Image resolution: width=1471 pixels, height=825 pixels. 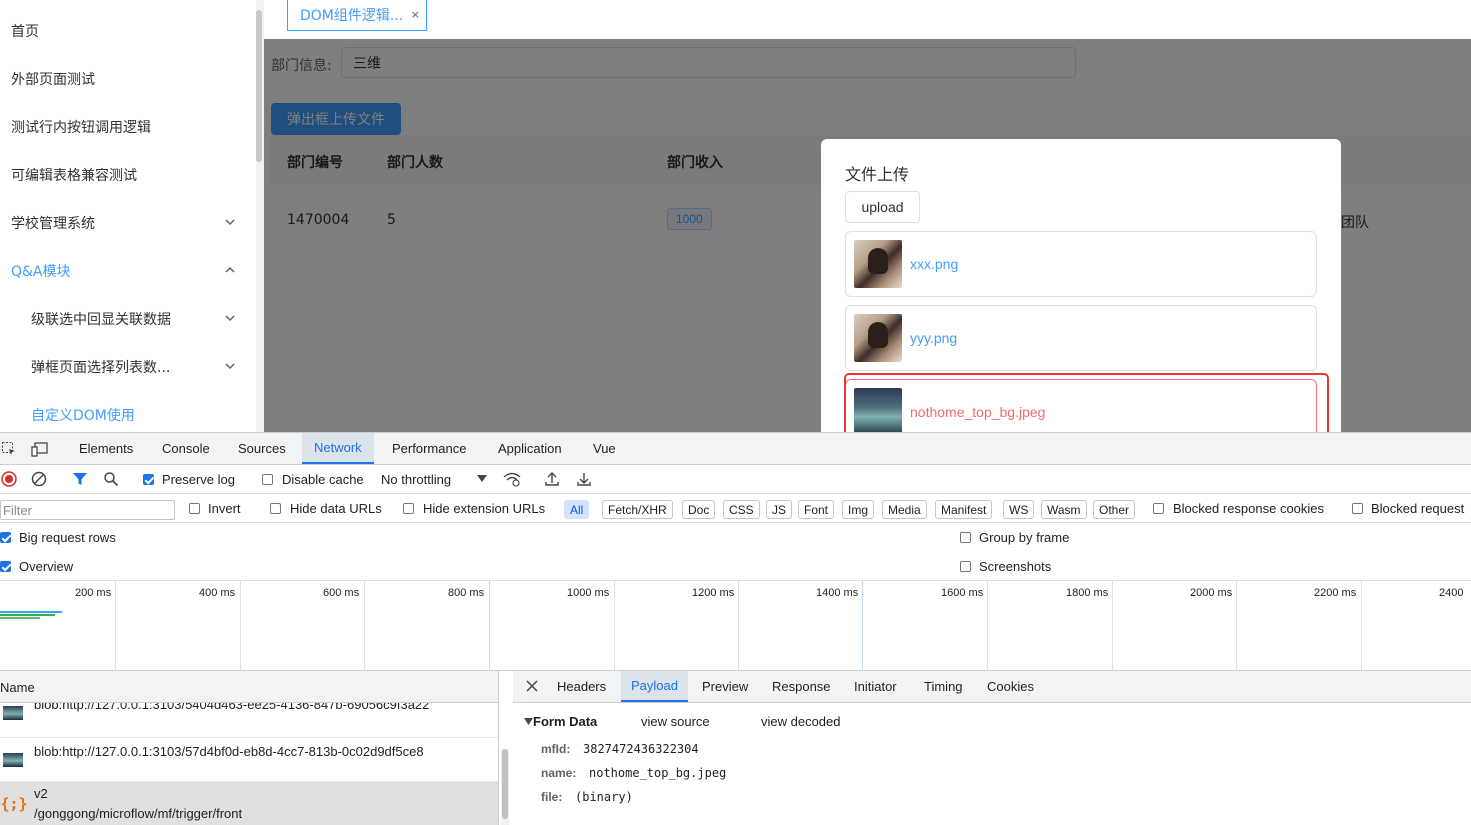 What do you see at coordinates (528, 722) in the screenshot?
I see `expand-triangle-icon` at bounding box center [528, 722].